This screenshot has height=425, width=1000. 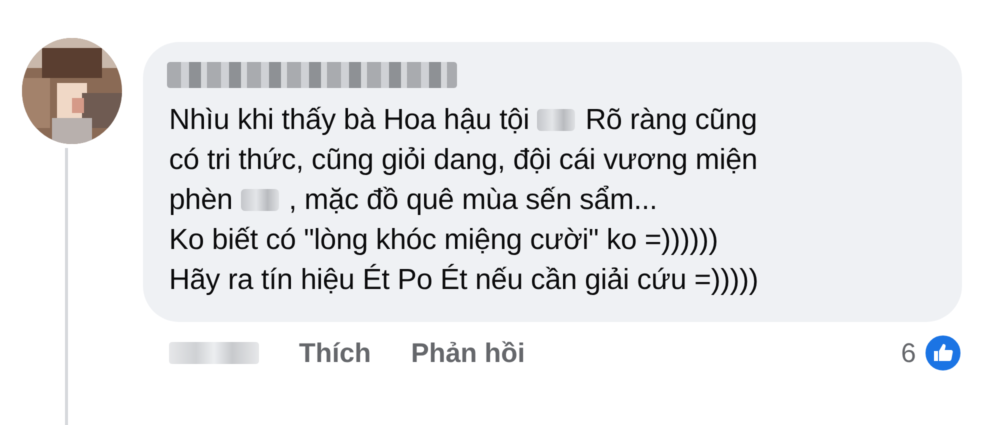 I want to click on like-link: Thích, so click(x=335, y=353).